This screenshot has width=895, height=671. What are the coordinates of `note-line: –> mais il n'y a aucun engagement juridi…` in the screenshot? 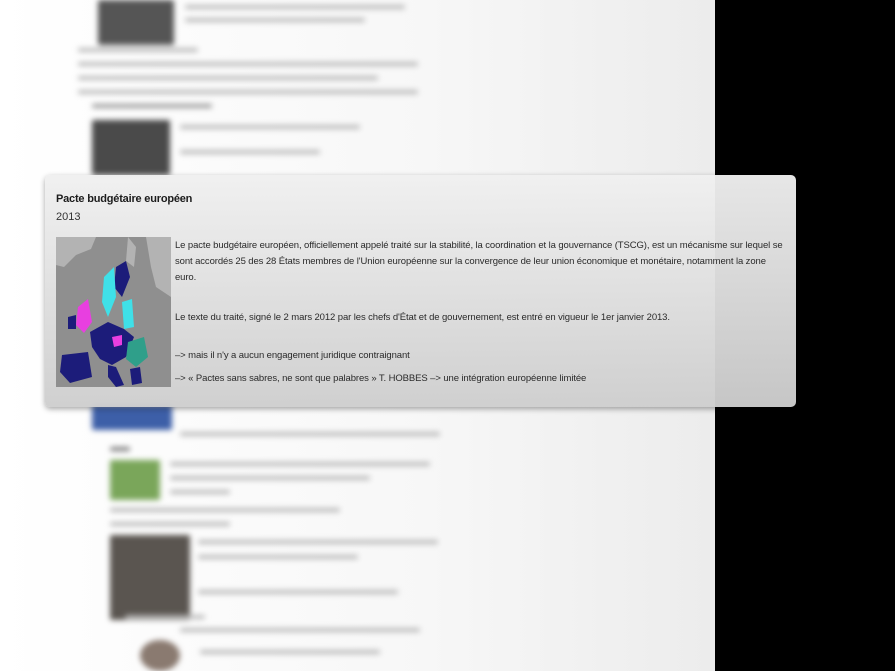 It's located at (292, 355).